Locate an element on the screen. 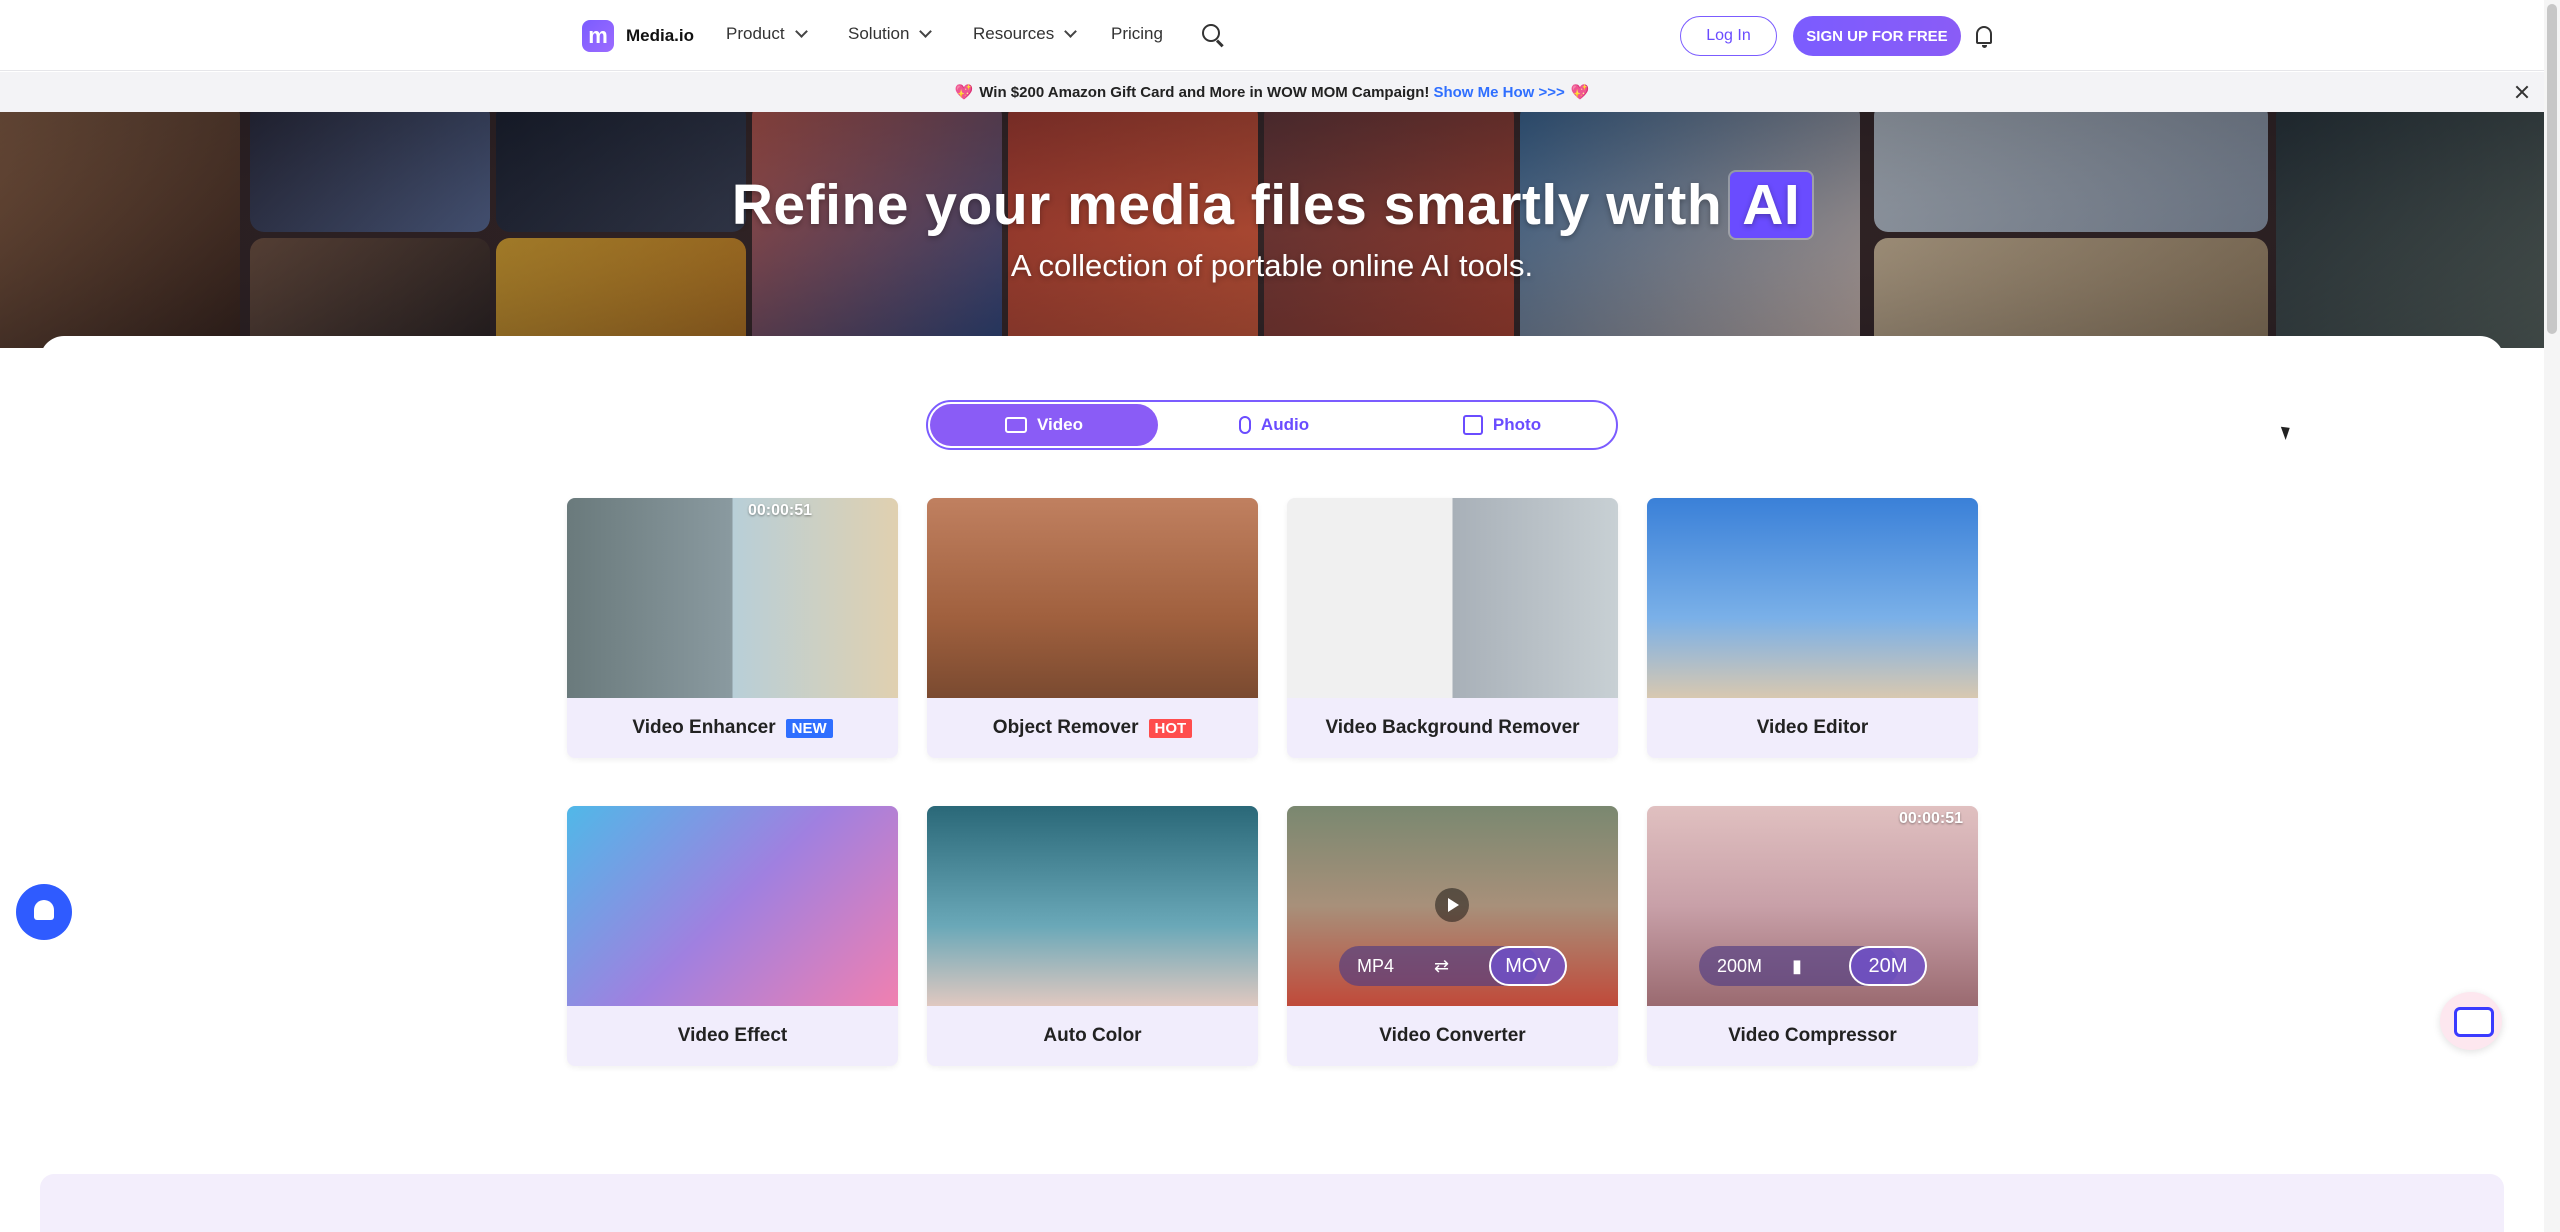  nav-item-label: Product is located at coordinates (755, 33).